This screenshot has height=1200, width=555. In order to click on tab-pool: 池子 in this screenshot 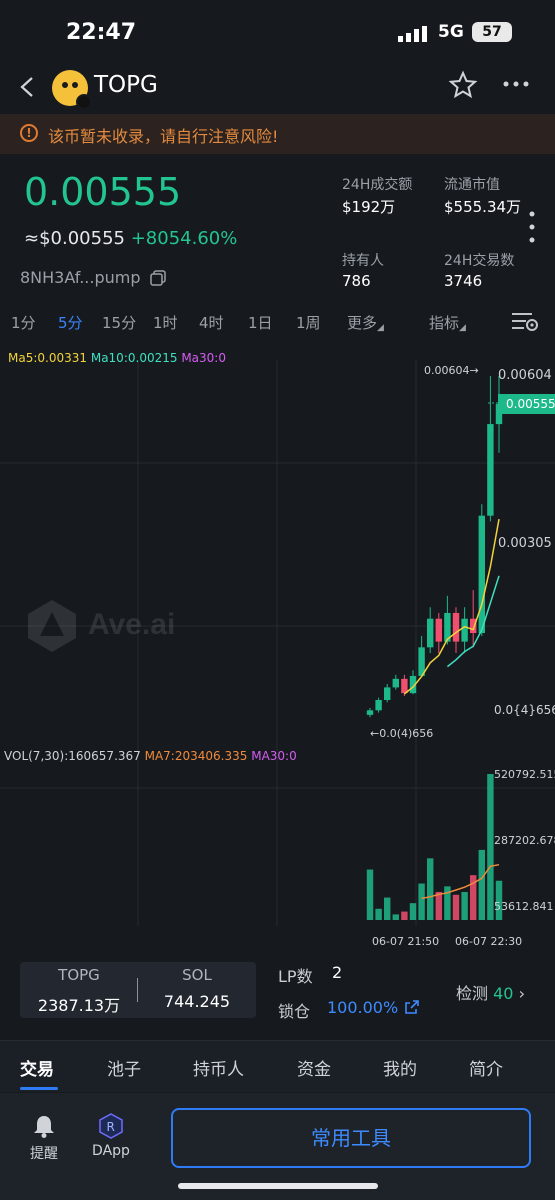, I will do `click(124, 1067)`.